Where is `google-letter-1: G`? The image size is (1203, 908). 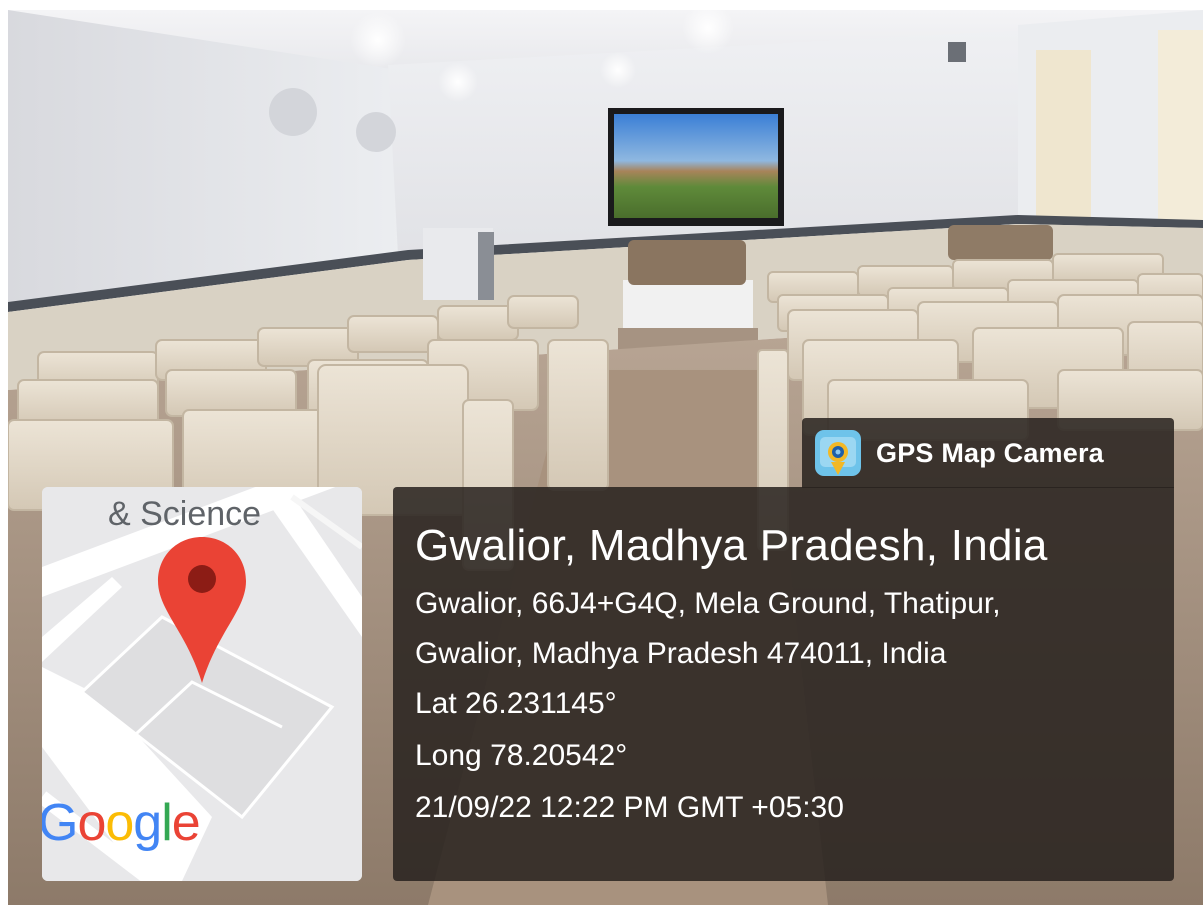
google-letter-1: G is located at coordinates (60, 823).